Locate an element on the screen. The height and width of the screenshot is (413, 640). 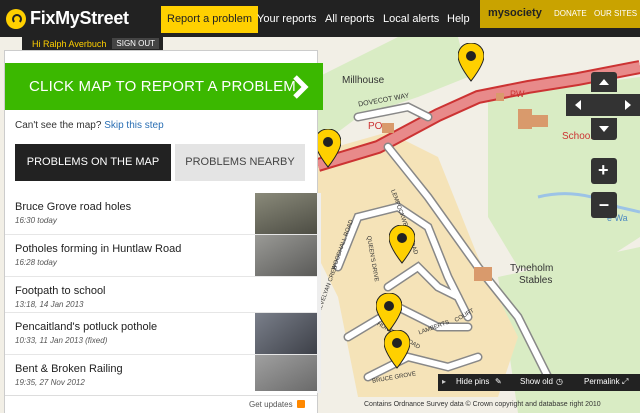
cant-see-map: Can't see the map? Skip this step is located at coordinates (89, 125).